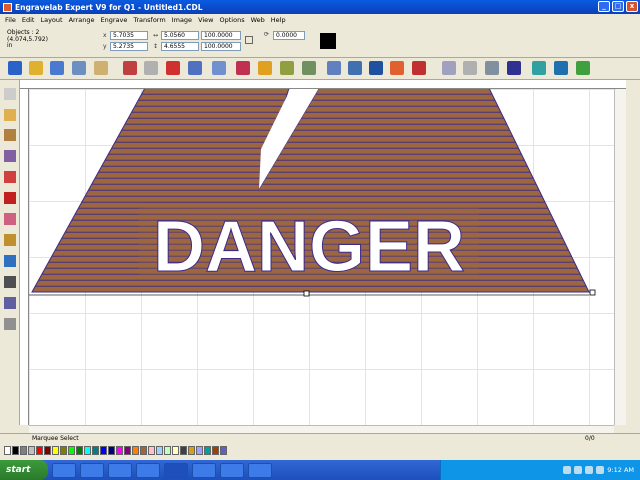  What do you see at coordinates (592, 292) in the screenshot?
I see `resize-handle` at bounding box center [592, 292].